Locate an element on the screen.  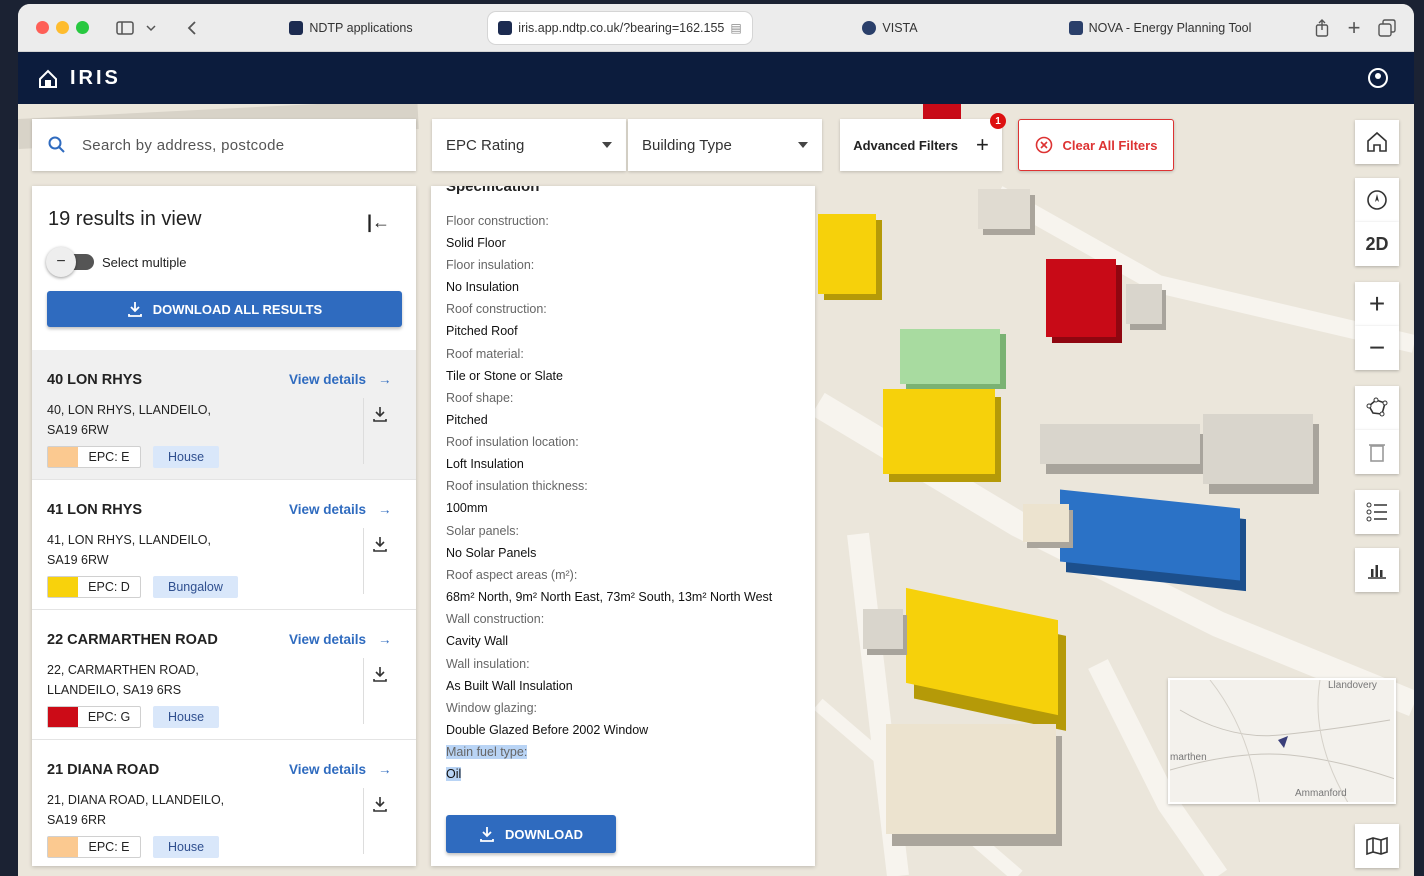
zoom-out-button: − is located at coordinates (1377, 348).